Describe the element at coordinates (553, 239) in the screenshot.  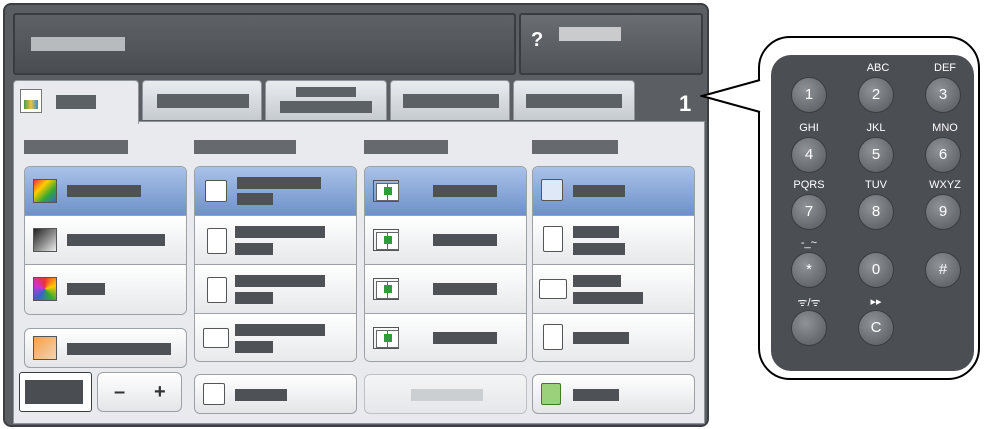
I see `portrait-icon` at that location.